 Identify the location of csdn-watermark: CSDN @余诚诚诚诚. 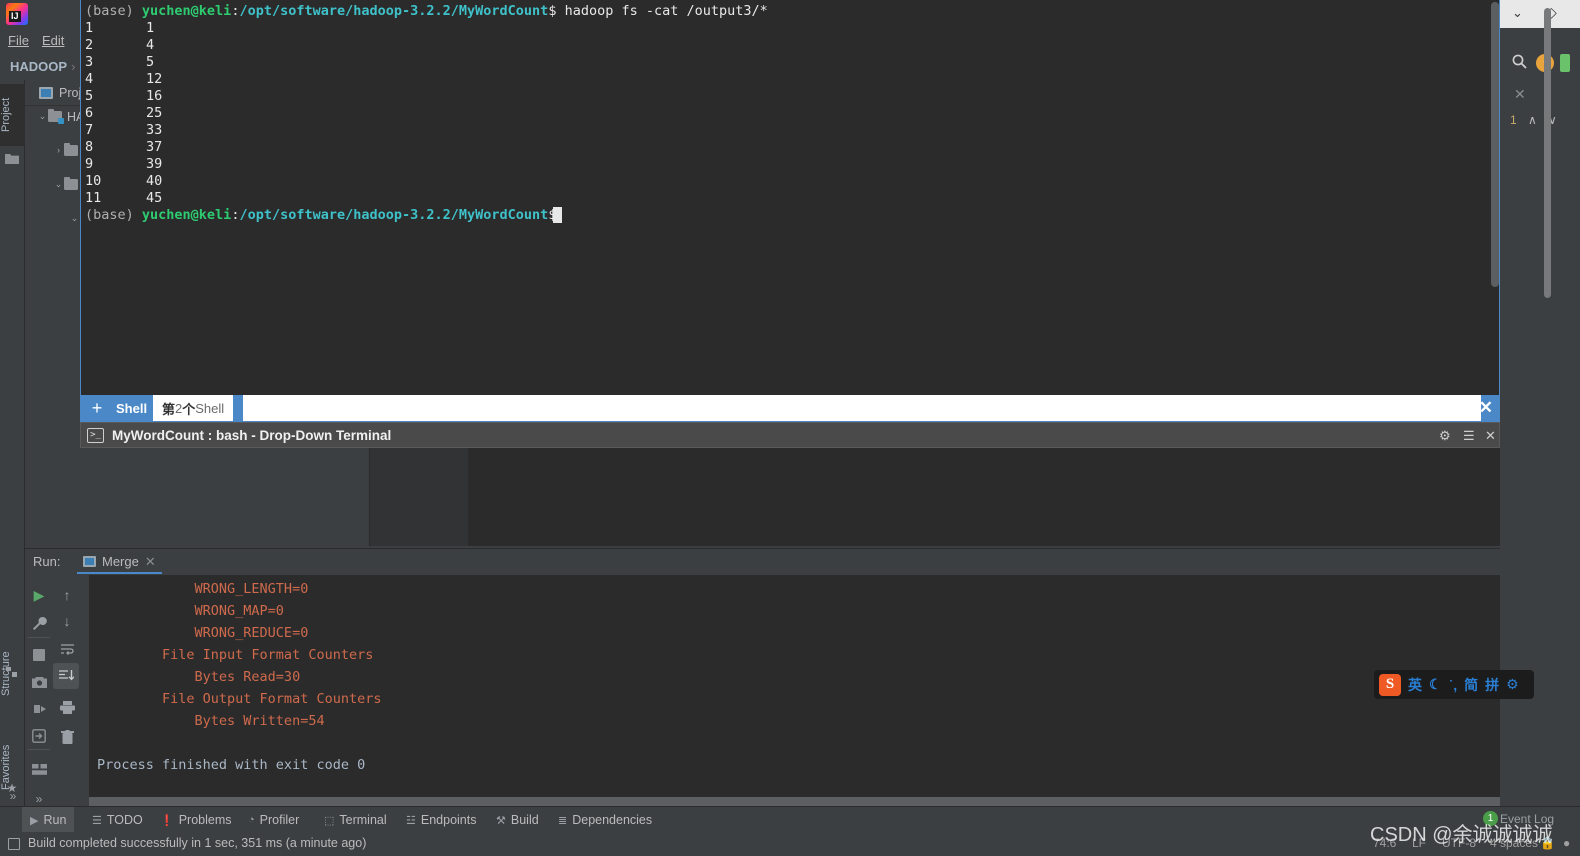
(1461, 835).